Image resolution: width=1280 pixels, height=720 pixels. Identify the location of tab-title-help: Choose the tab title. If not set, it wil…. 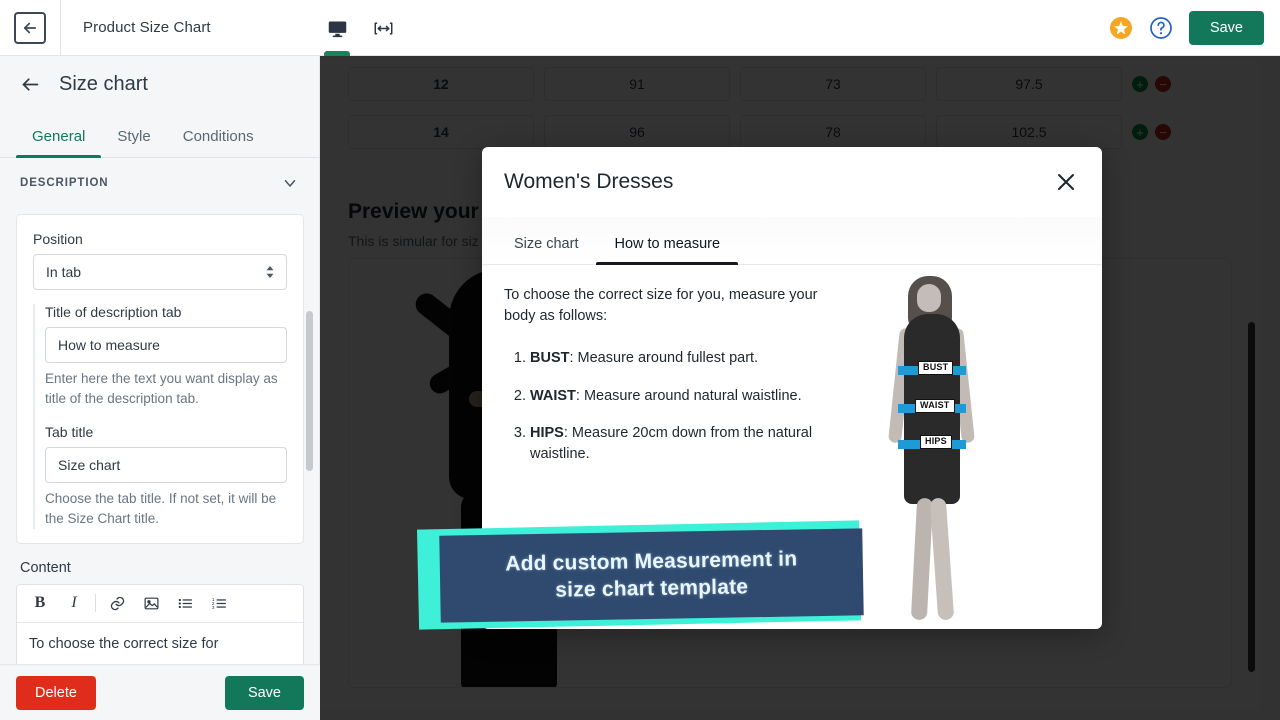
(161, 509).